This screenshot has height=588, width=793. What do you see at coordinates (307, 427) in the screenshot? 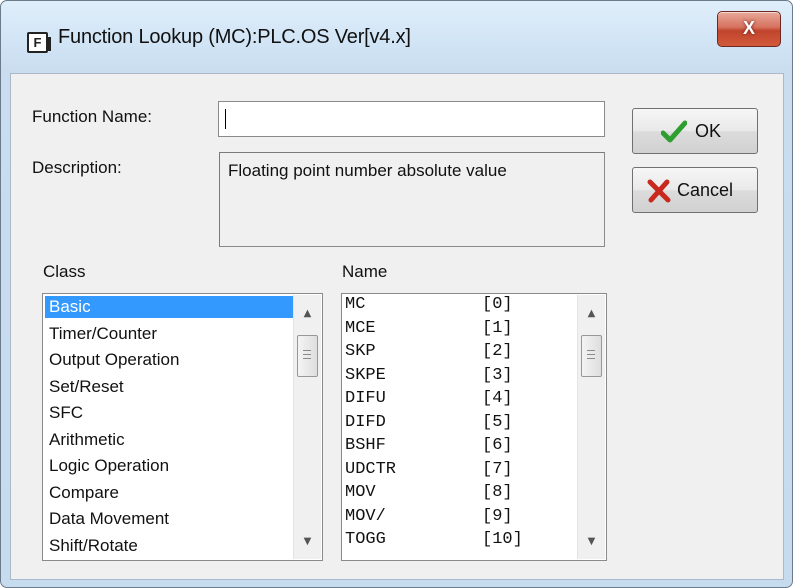
I see `class-scrollbar: ▲ ▼` at bounding box center [307, 427].